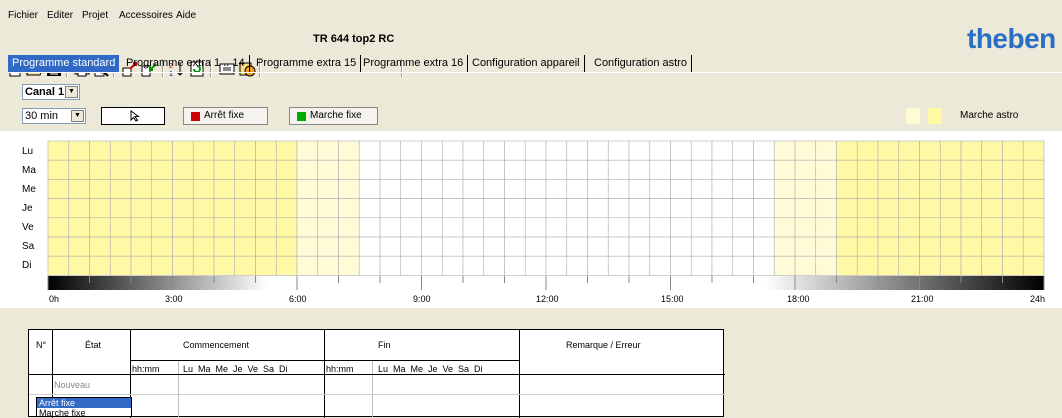 The image size is (1062, 418). What do you see at coordinates (641, 63) in the screenshot?
I see `tab-configuration-astro: Configuration astro` at bounding box center [641, 63].